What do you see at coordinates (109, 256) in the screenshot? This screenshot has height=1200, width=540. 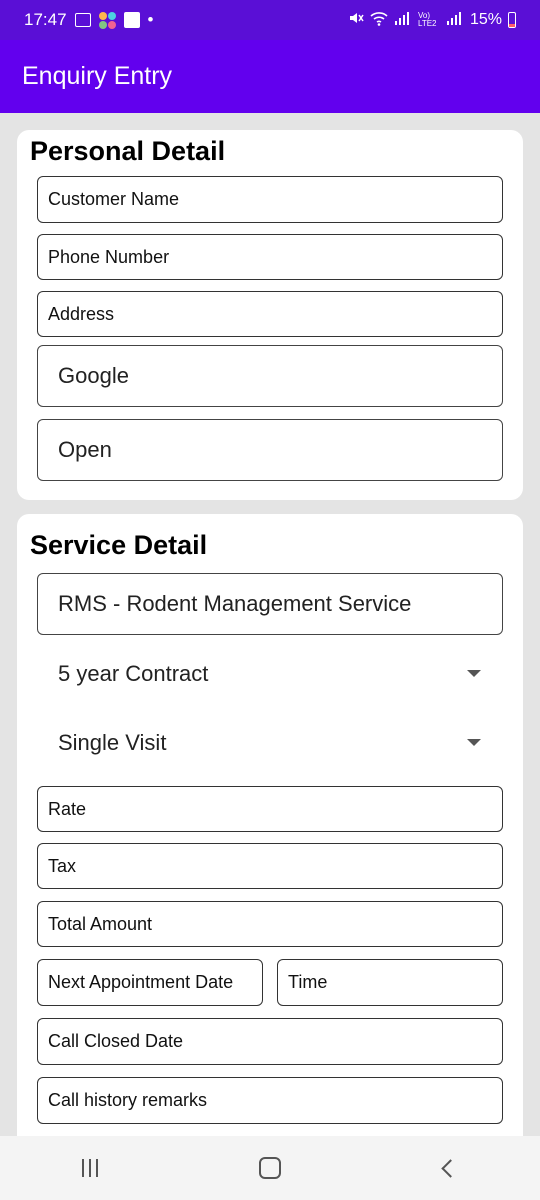 I see `phone-number-placeholder: Phone Number` at bounding box center [109, 256].